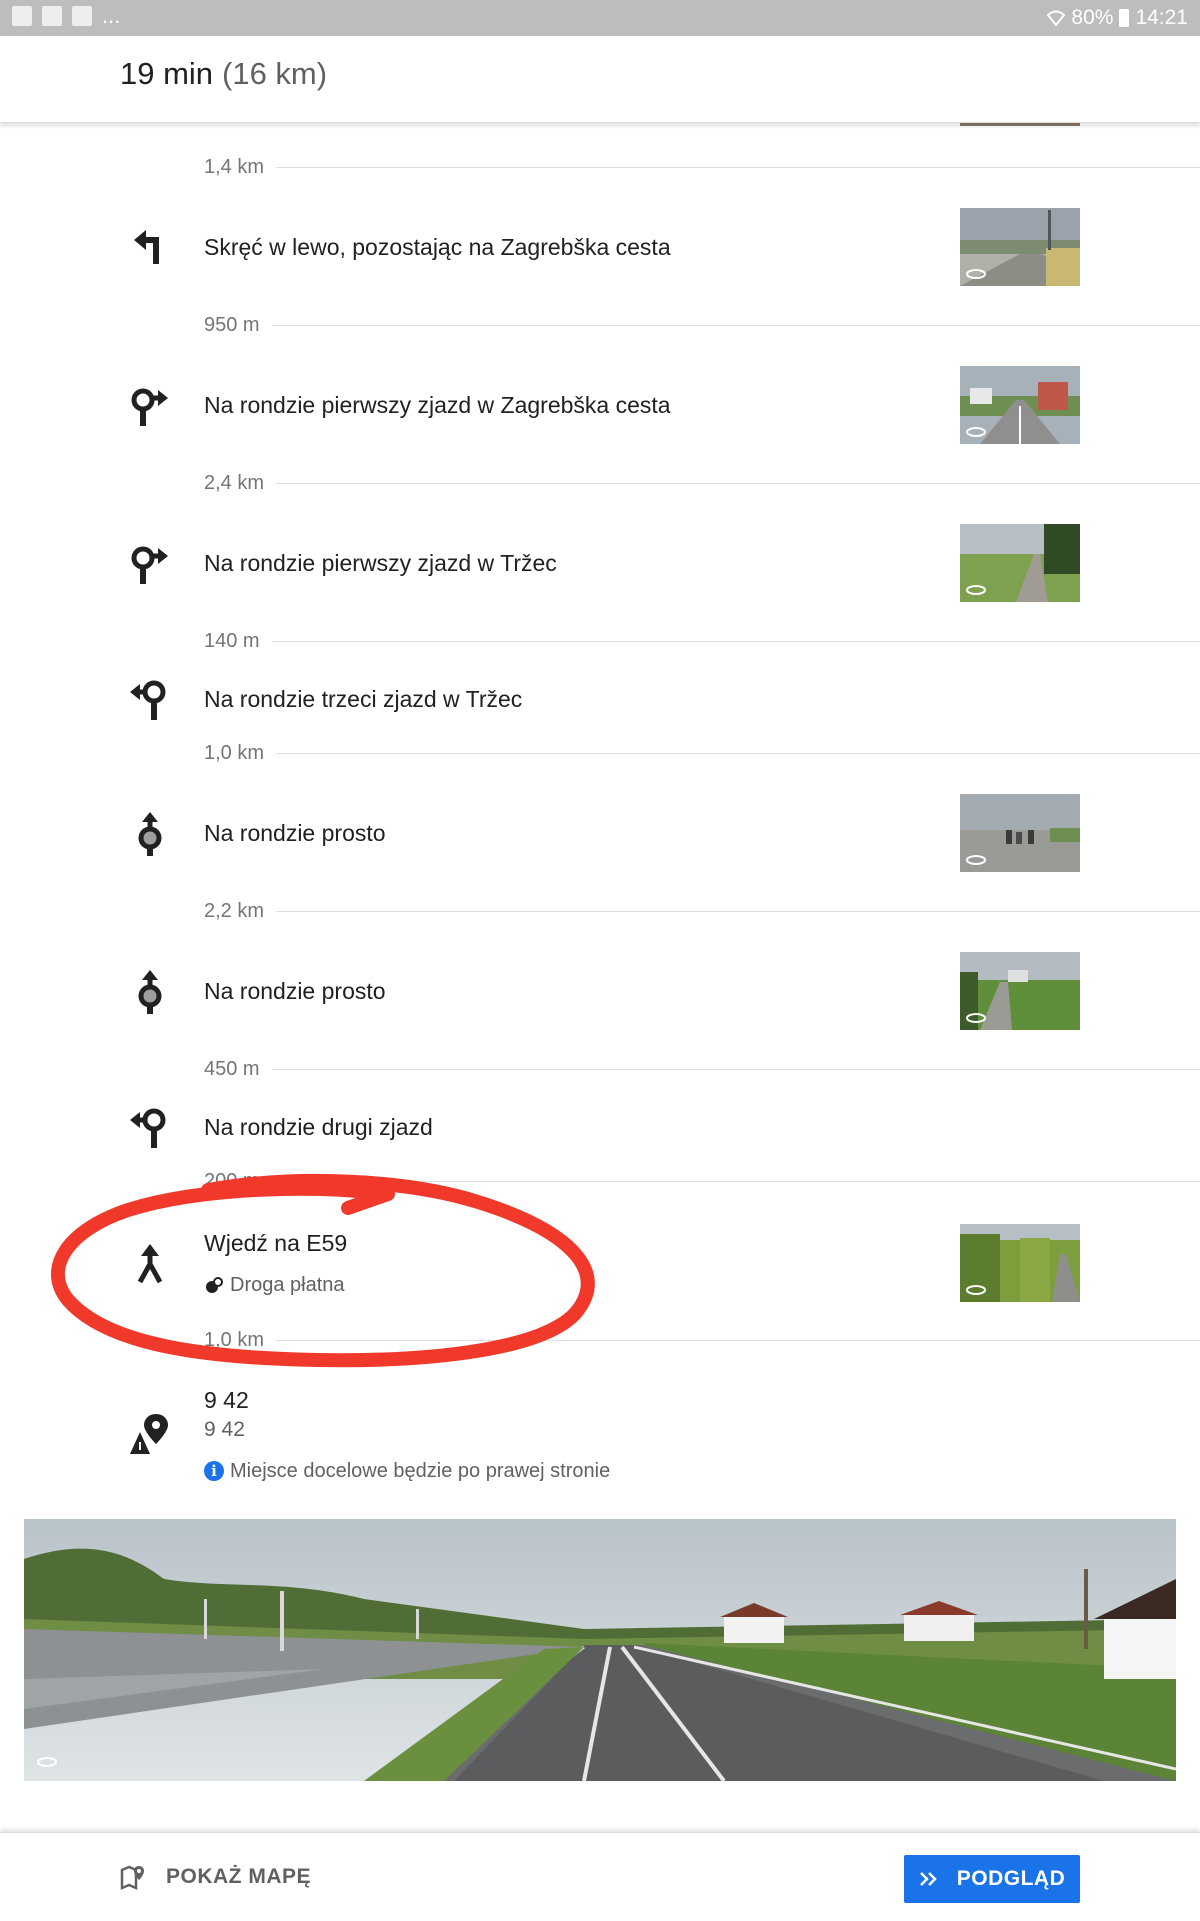  What do you see at coordinates (224, 1429) in the screenshot?
I see `destination-subtitle: 9 42` at bounding box center [224, 1429].